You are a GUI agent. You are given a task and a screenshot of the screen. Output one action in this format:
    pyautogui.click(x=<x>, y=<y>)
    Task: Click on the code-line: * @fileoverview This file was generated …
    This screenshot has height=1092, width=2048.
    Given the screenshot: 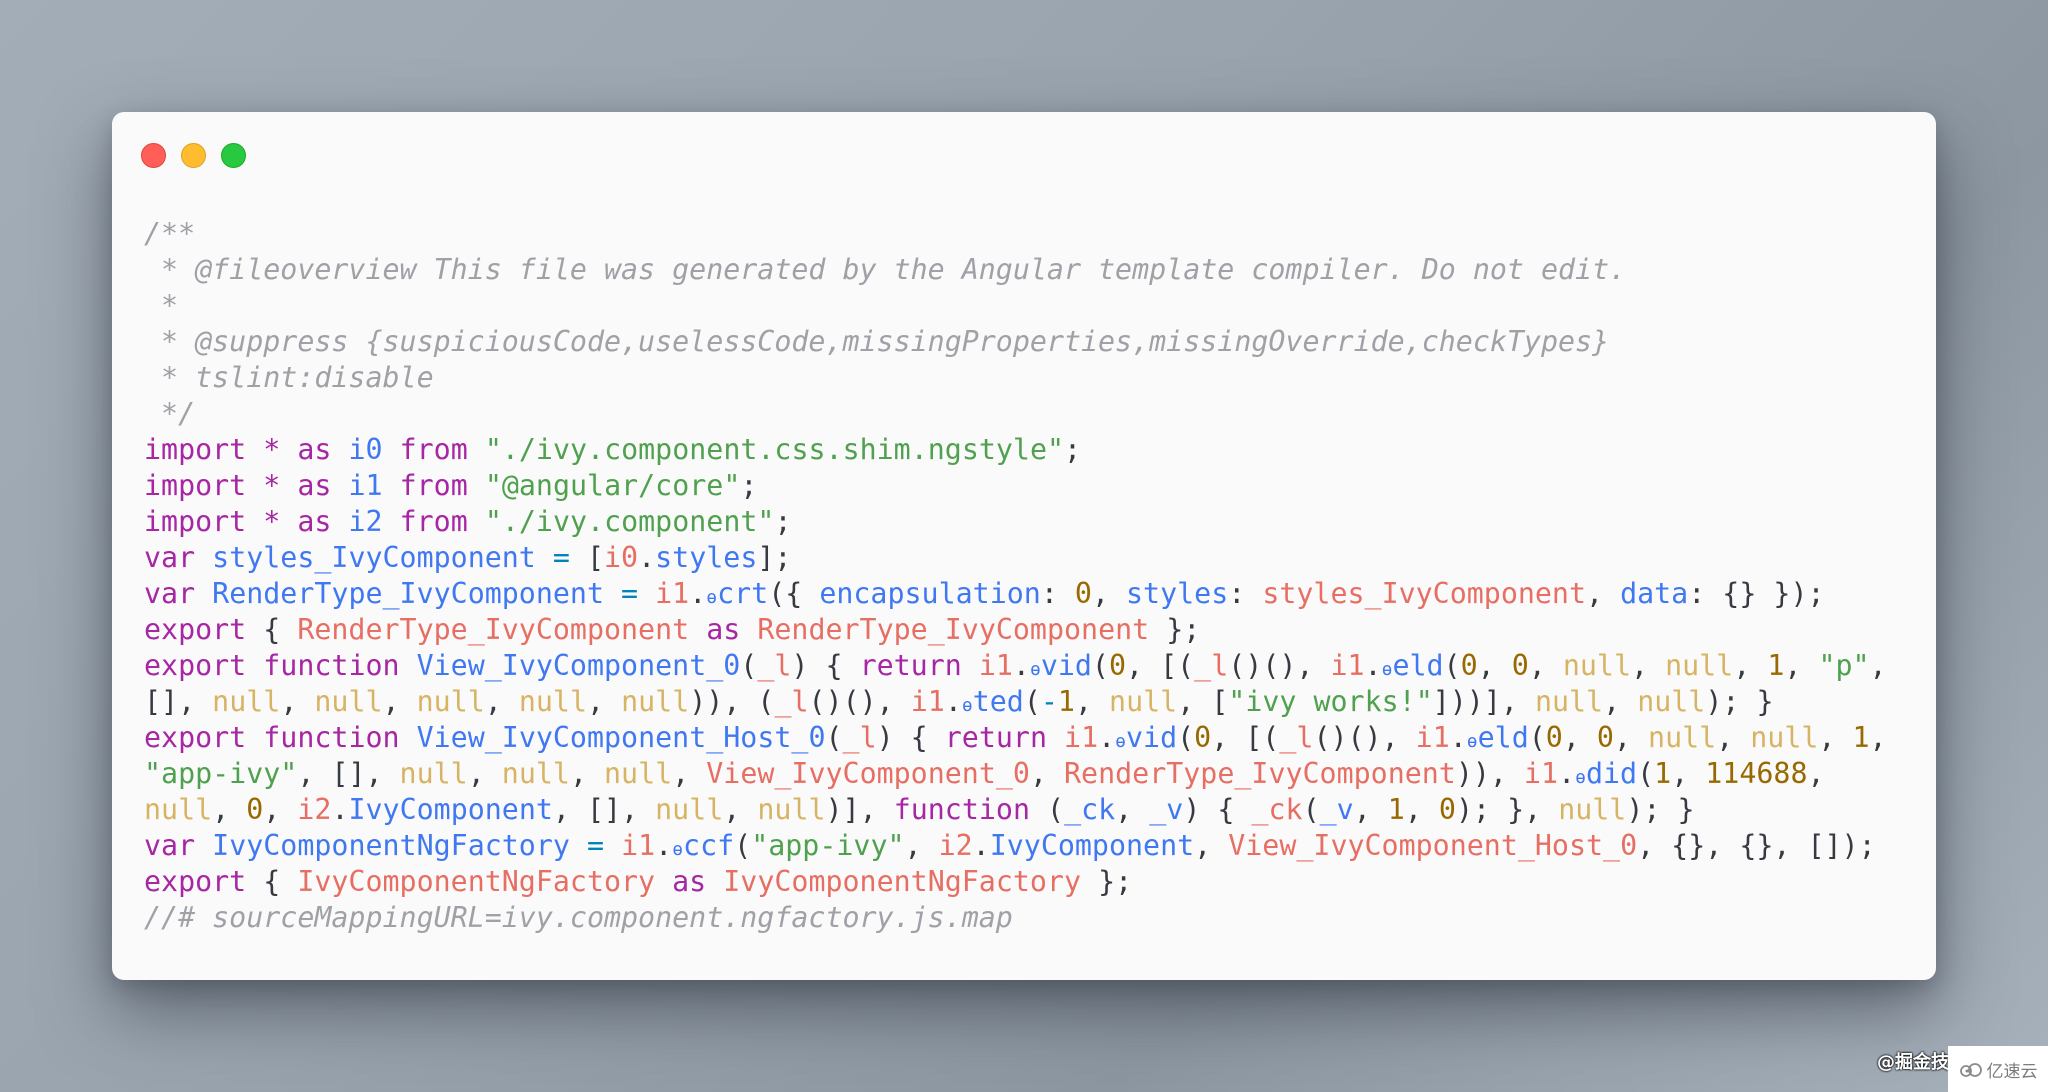 What is the action you would take?
    pyautogui.click(x=1015, y=270)
    